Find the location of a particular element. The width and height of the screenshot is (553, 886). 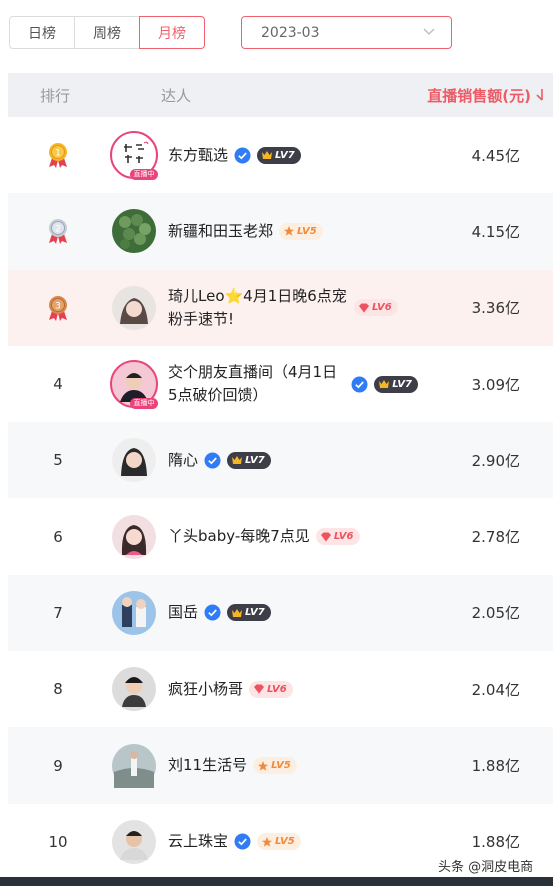

streamer-name: 疯狂小杨哥 is located at coordinates (205, 689).